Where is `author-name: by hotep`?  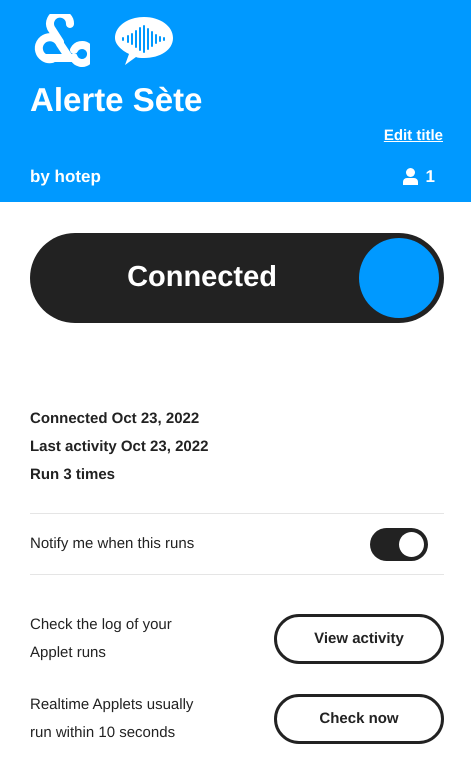 author-name: by hotep is located at coordinates (65, 177).